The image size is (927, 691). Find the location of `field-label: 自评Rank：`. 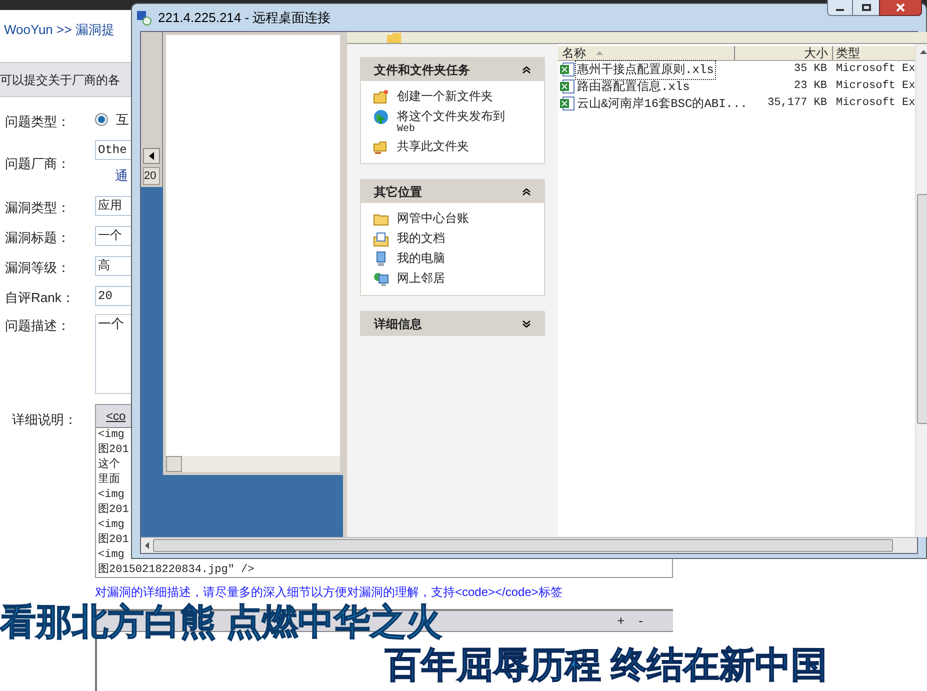

field-label: 自评Rank： is located at coordinates (39, 297).